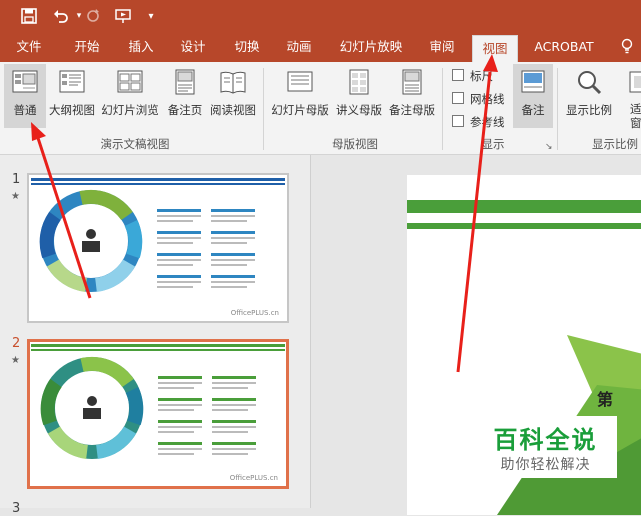 Image resolution: width=641 pixels, height=516 pixels. Describe the element at coordinates (545, 440) in the screenshot. I see `watermark-title: 百科全说` at that location.